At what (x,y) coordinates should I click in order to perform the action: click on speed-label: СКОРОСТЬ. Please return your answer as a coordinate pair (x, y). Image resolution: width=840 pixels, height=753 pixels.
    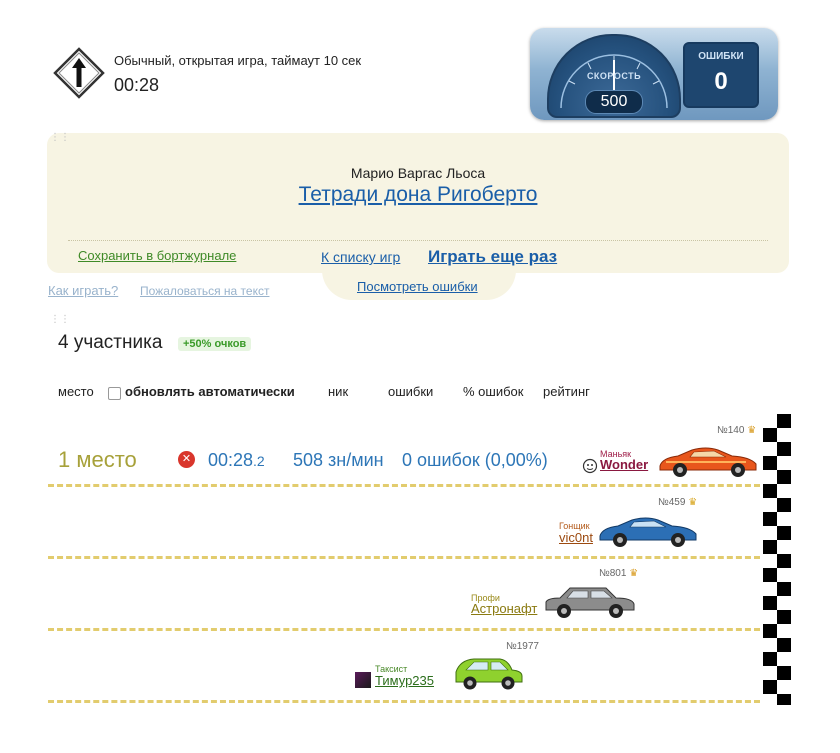
    Looking at the image, I should click on (614, 76).